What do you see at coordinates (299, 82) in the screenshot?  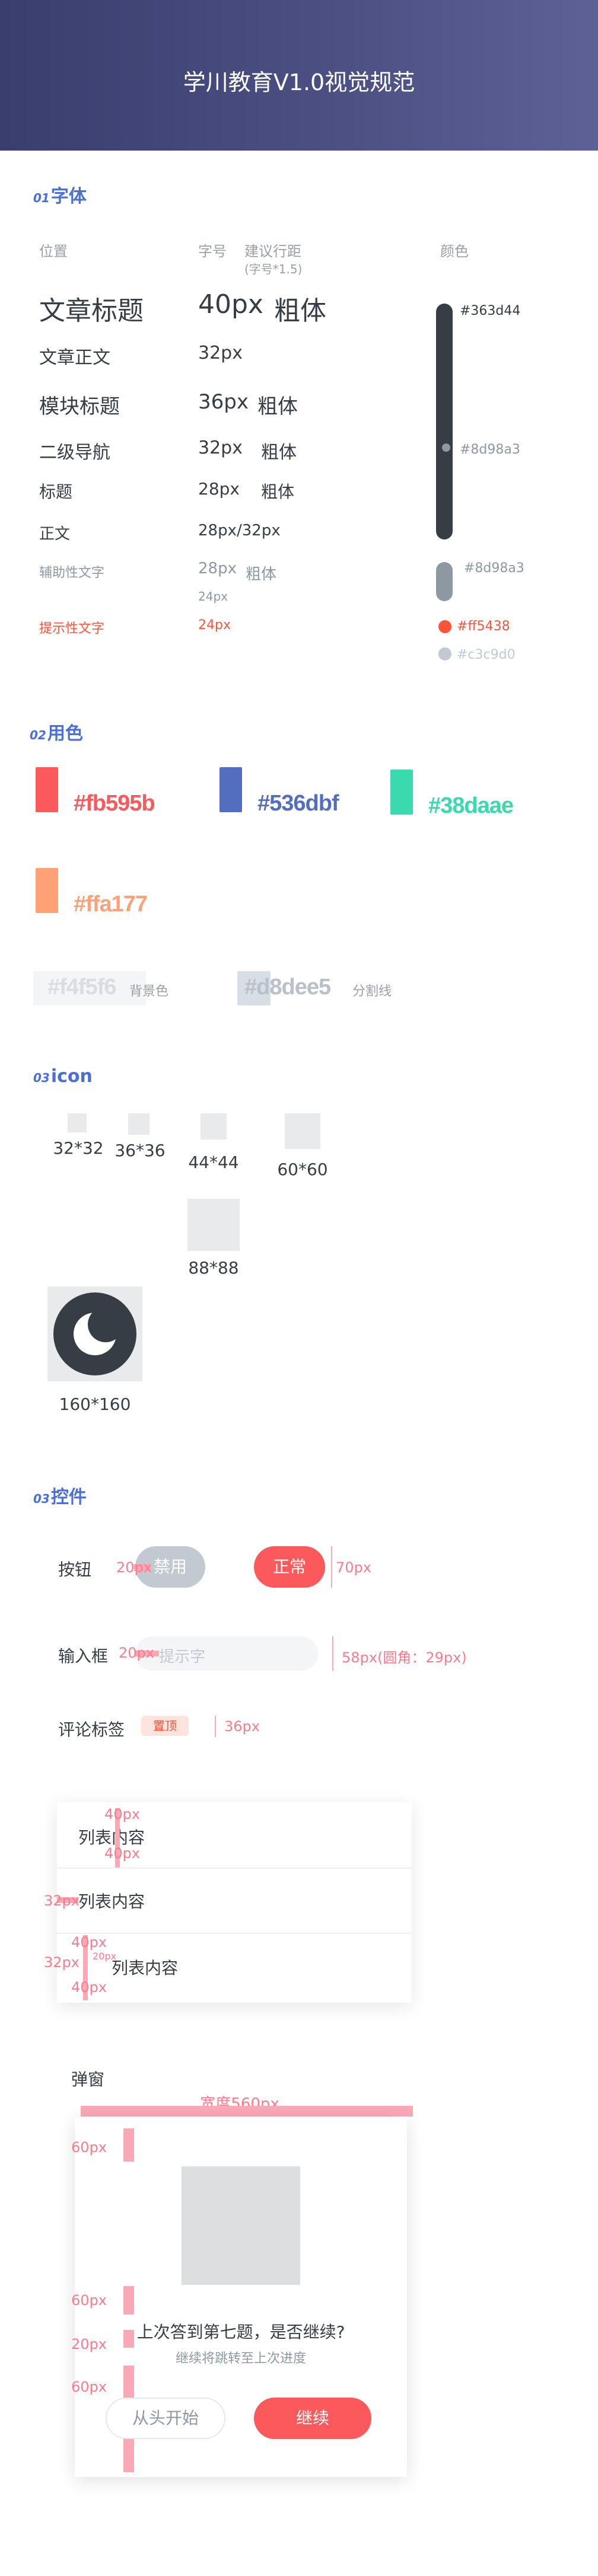 I see `page-title: 学川教育V1.0视觉规范` at bounding box center [299, 82].